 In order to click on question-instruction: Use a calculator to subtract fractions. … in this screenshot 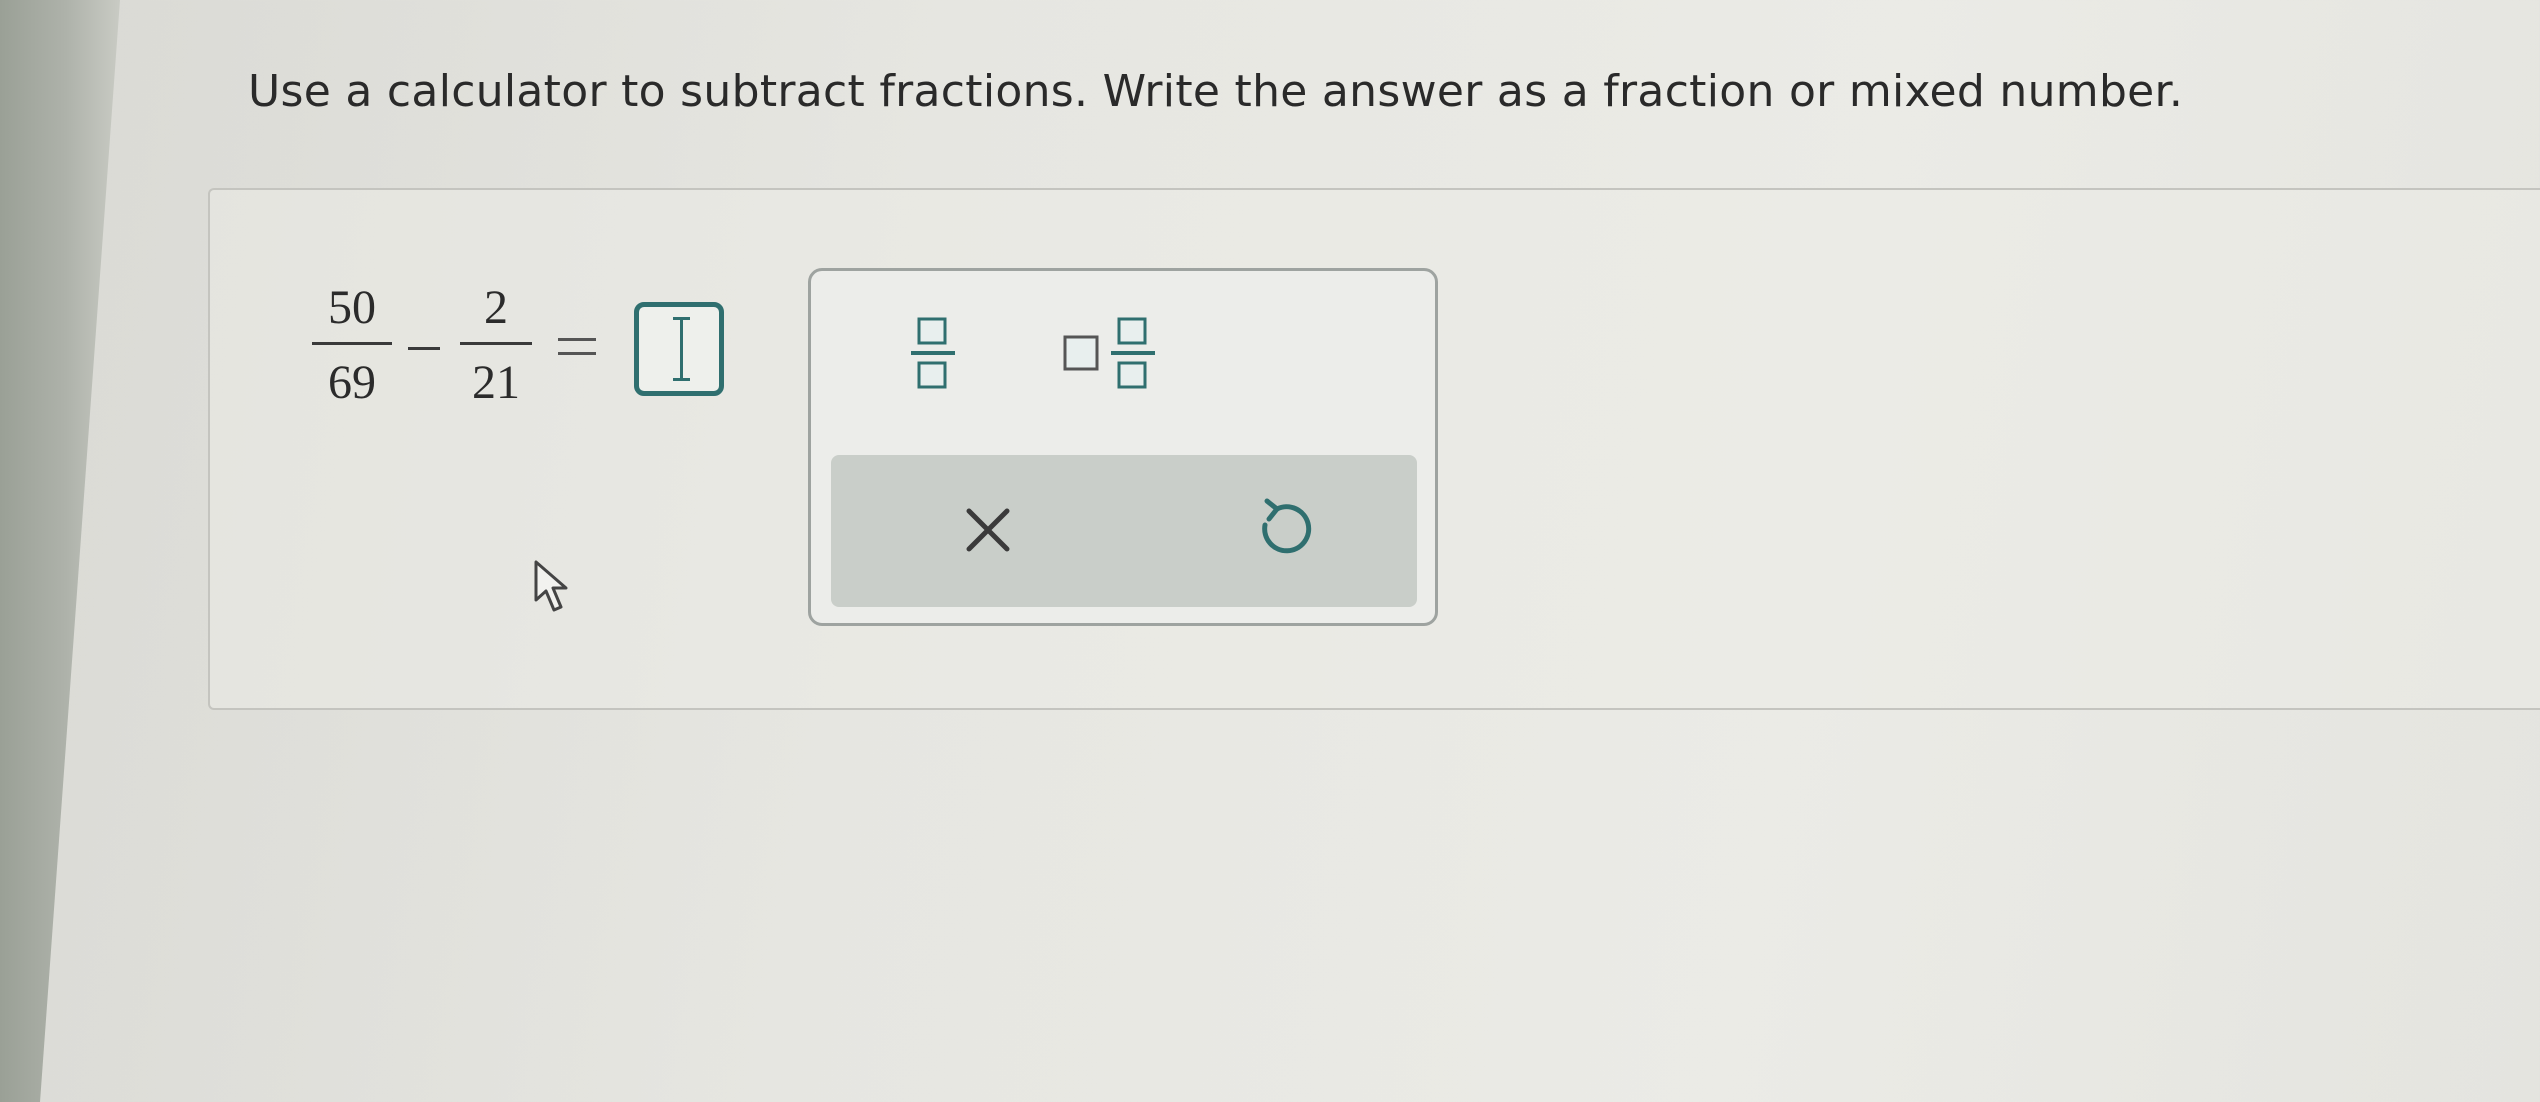, I will do `click(1216, 91)`.